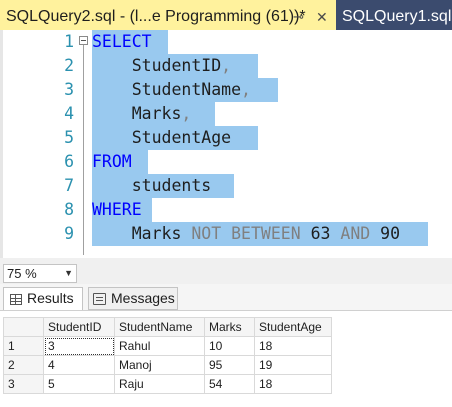 This screenshot has height=407, width=452. Describe the element at coordinates (112, 161) in the screenshot. I see `keyword-from: FROM` at that location.